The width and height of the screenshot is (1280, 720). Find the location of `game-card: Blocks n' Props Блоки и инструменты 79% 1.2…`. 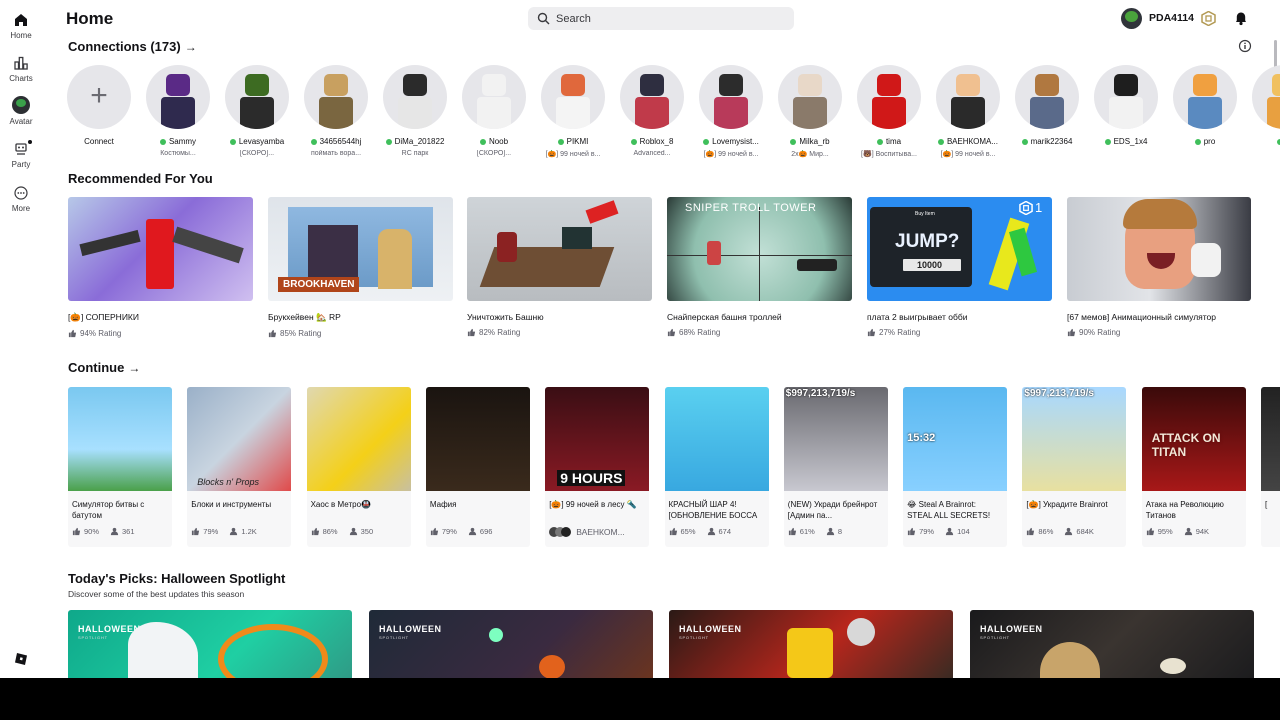

game-card: Blocks n' Props Блоки и инструменты 79% 1.2… is located at coordinates (239, 467).